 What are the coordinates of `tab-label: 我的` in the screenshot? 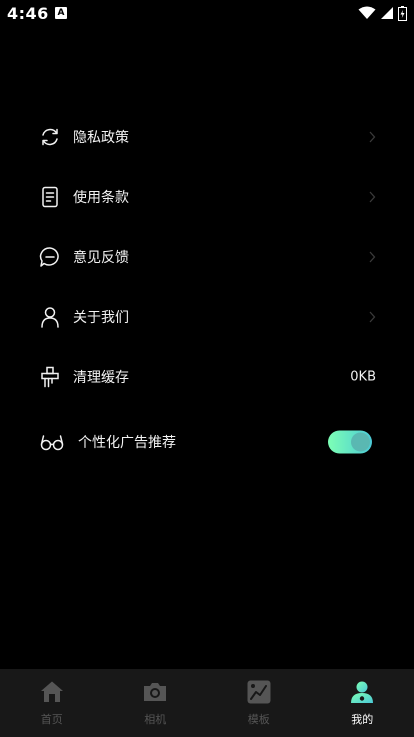 It's located at (362, 719).